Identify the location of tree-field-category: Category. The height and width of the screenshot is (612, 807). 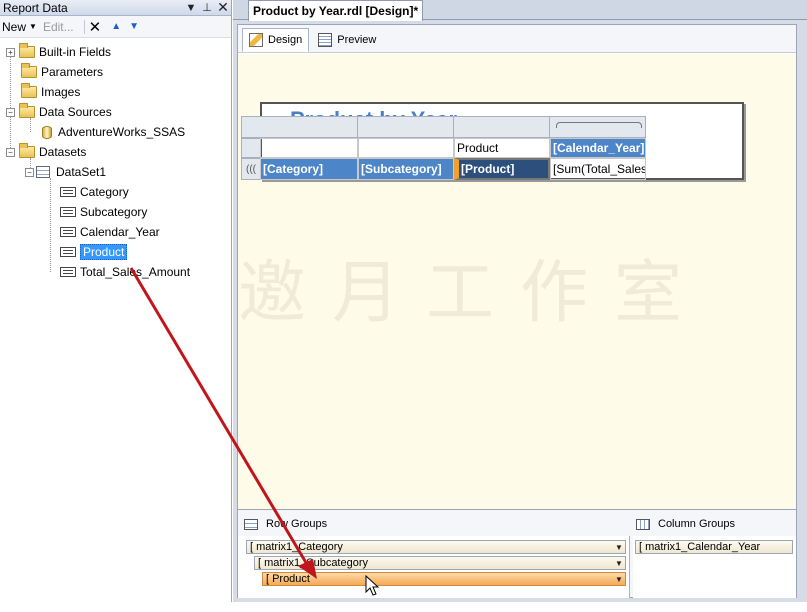
(115, 192).